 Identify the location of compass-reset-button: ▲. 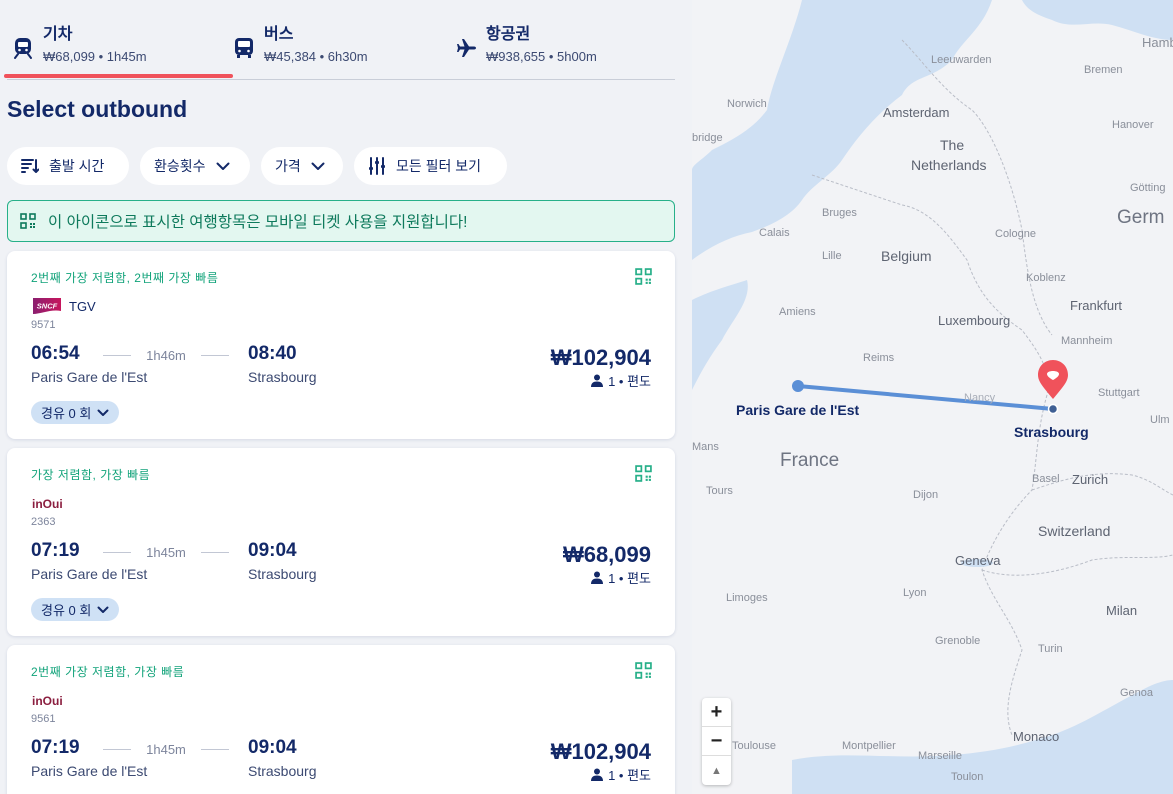
(716, 770).